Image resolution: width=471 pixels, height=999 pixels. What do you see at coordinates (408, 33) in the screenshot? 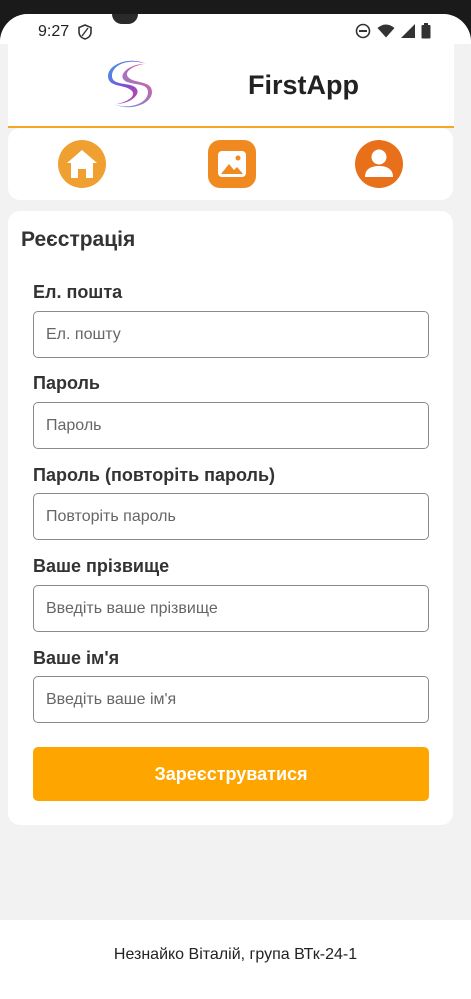
I see `signal-icon` at bounding box center [408, 33].